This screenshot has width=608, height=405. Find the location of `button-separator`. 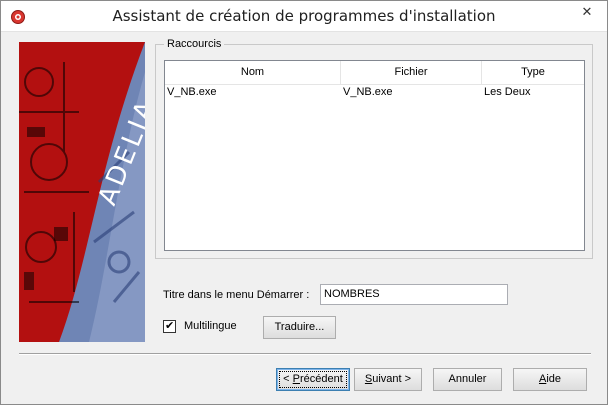

button-separator is located at coordinates (305, 354).